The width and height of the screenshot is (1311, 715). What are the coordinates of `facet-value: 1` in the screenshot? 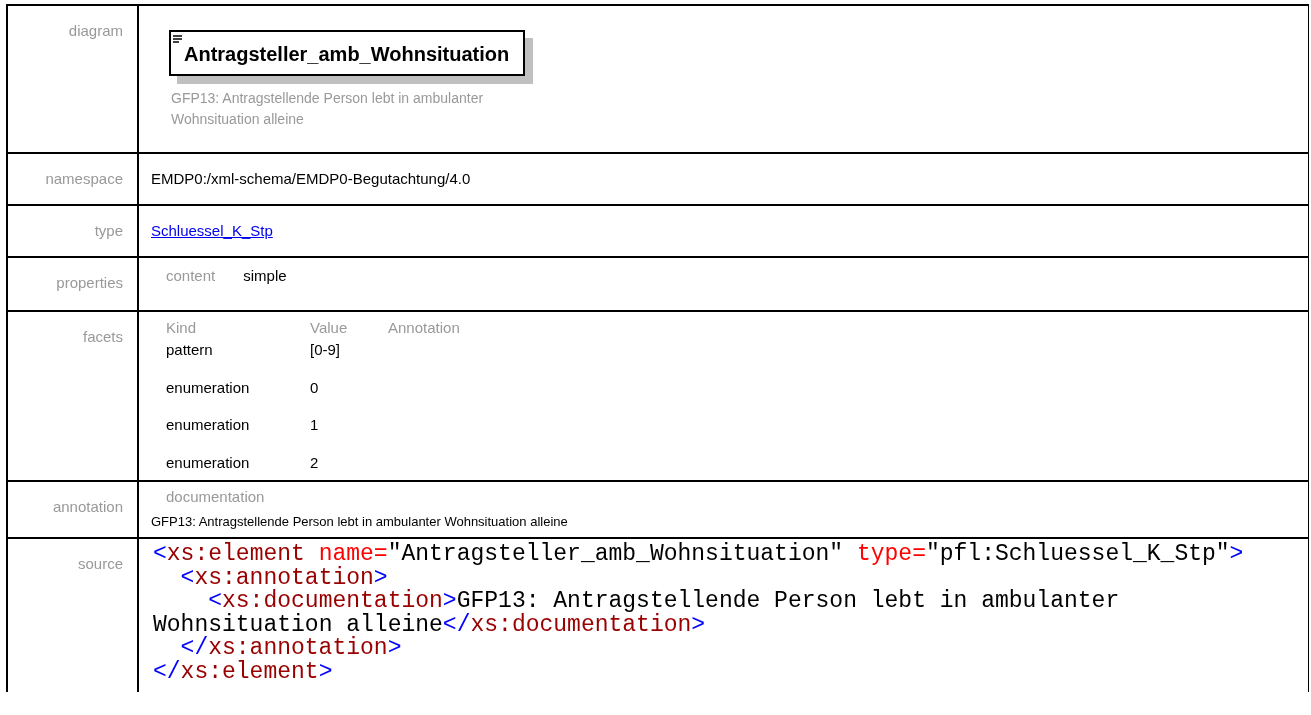 It's located at (314, 425).